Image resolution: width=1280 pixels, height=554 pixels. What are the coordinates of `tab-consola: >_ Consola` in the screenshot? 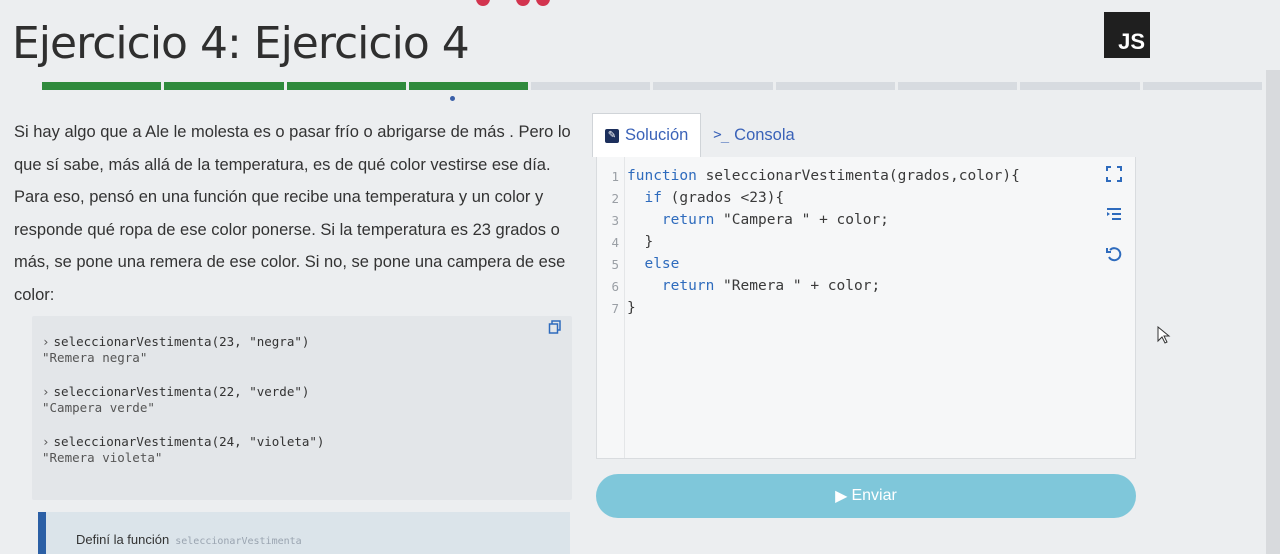 It's located at (753, 135).